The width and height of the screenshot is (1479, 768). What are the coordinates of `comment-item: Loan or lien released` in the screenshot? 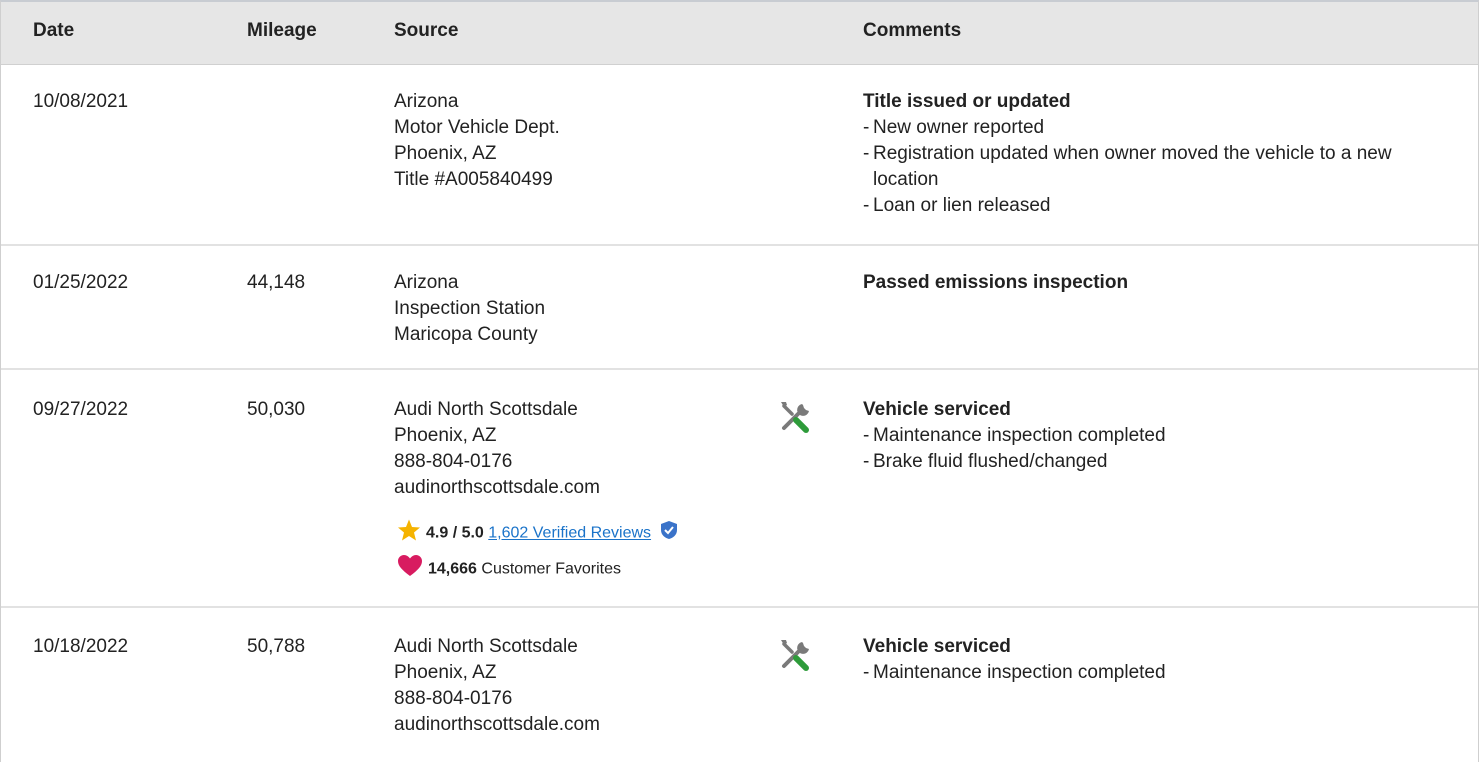 It's located at (1163, 206).